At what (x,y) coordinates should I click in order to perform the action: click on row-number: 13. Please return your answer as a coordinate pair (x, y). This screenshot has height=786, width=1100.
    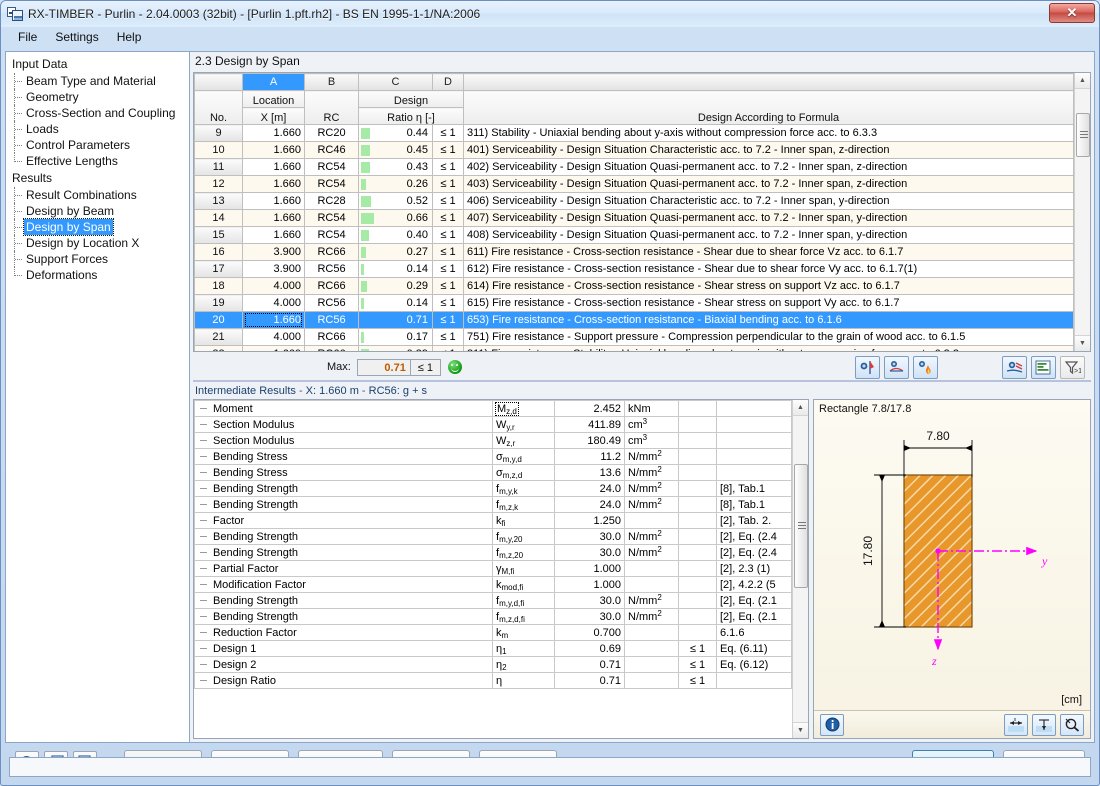
    Looking at the image, I should click on (218, 201).